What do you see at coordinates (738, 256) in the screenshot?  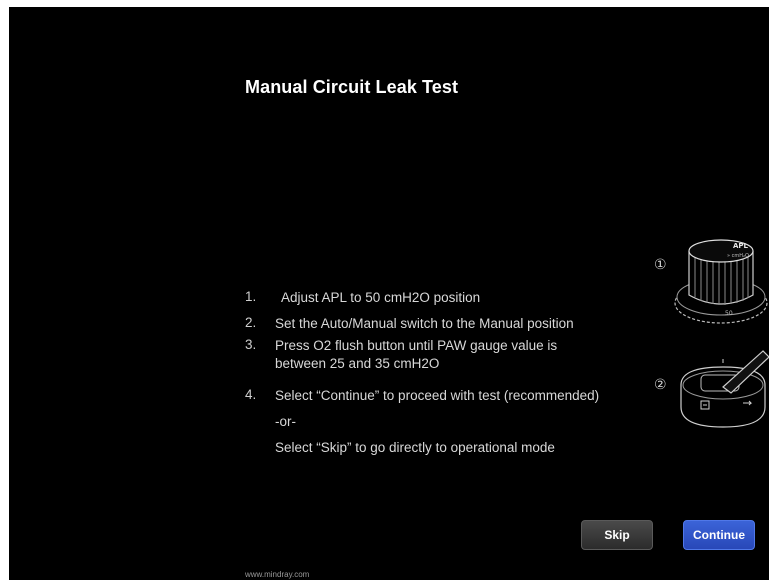 I see `apl-sublabel: » cmH₂O` at bounding box center [738, 256].